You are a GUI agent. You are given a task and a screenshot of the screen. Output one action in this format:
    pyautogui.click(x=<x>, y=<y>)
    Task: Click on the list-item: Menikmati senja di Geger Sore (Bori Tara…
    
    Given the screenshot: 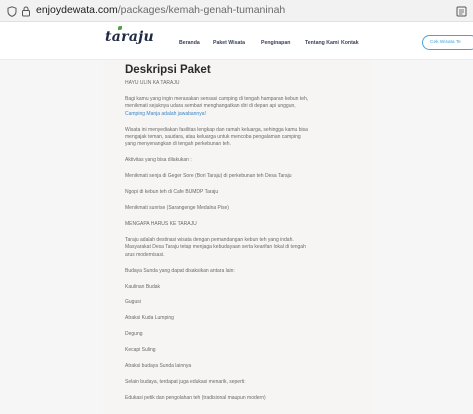 What is the action you would take?
    pyautogui.click(x=208, y=176)
    